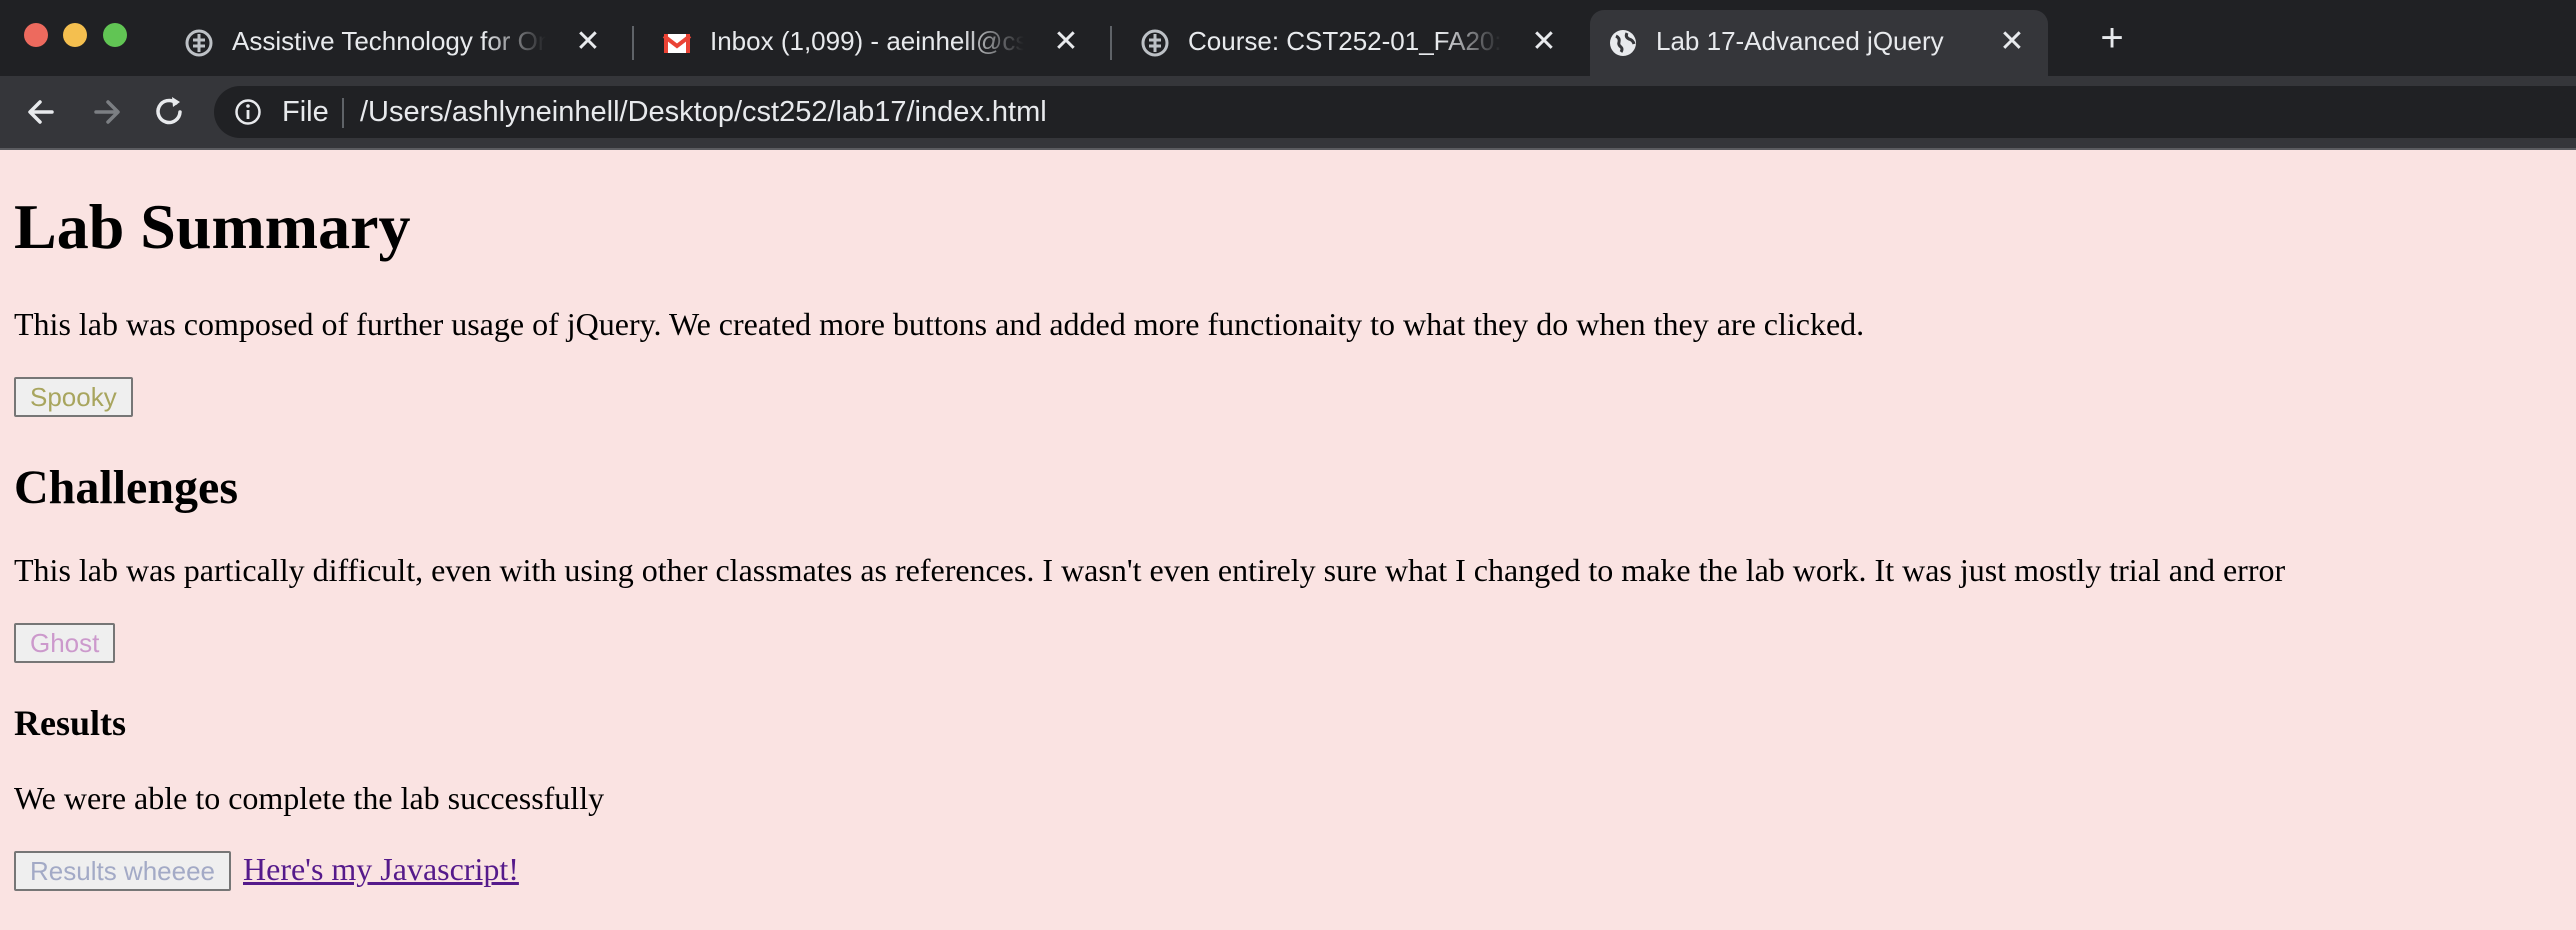 The height and width of the screenshot is (930, 2576). Describe the element at coordinates (36, 35) in the screenshot. I see `window-close-button` at that location.